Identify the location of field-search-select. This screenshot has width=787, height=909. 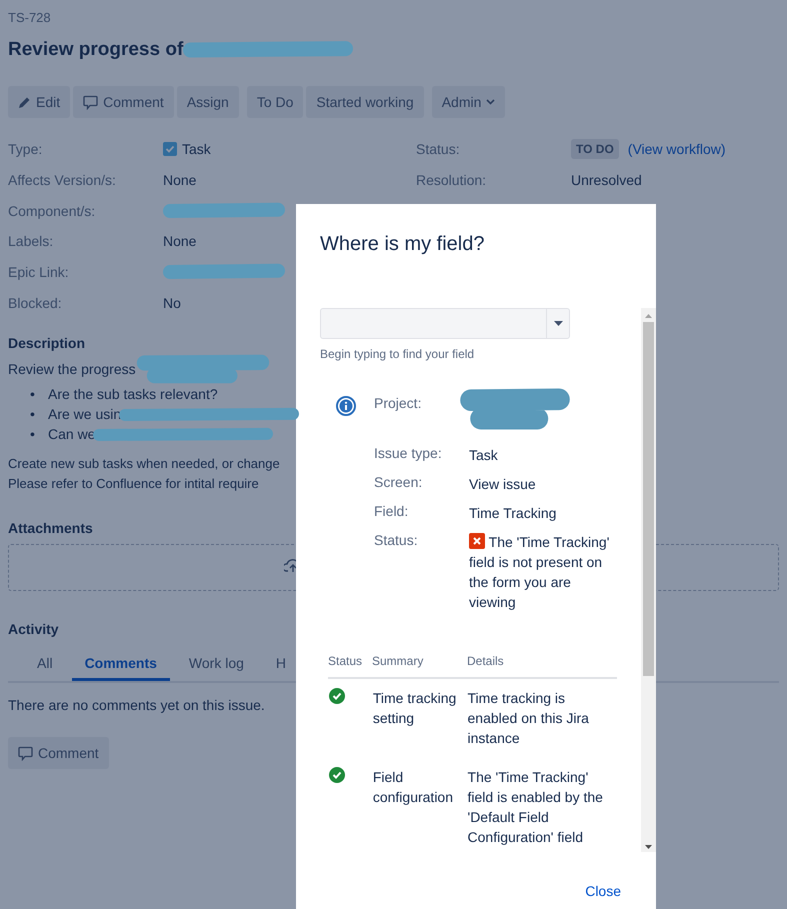
(445, 323).